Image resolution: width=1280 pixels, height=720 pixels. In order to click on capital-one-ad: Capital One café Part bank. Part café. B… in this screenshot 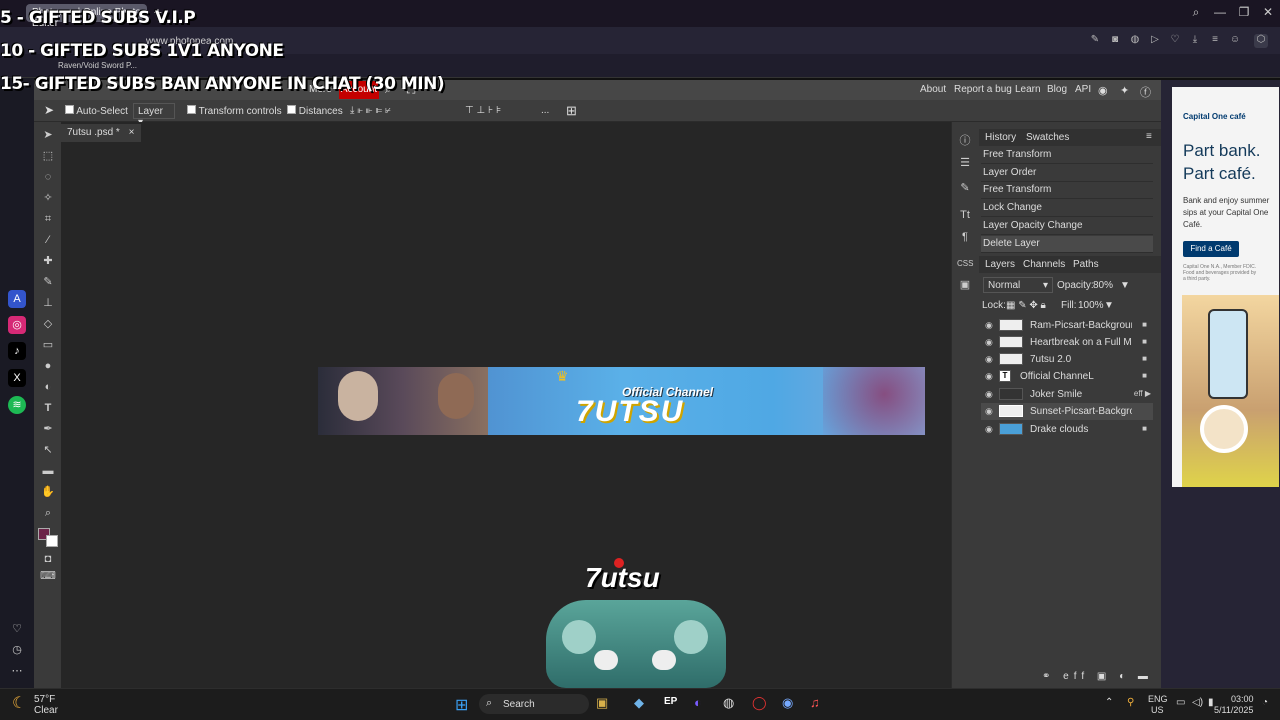, I will do `click(1225, 287)`.